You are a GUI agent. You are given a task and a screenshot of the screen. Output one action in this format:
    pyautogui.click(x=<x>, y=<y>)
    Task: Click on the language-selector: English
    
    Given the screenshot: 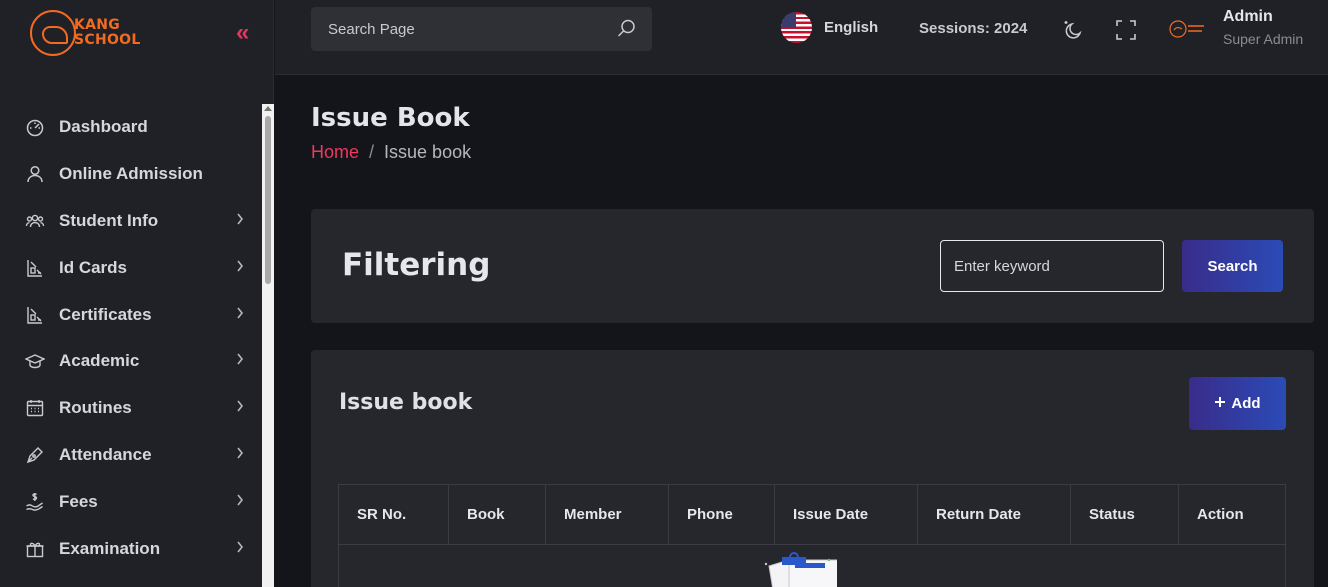 What is the action you would take?
    pyautogui.click(x=829, y=27)
    